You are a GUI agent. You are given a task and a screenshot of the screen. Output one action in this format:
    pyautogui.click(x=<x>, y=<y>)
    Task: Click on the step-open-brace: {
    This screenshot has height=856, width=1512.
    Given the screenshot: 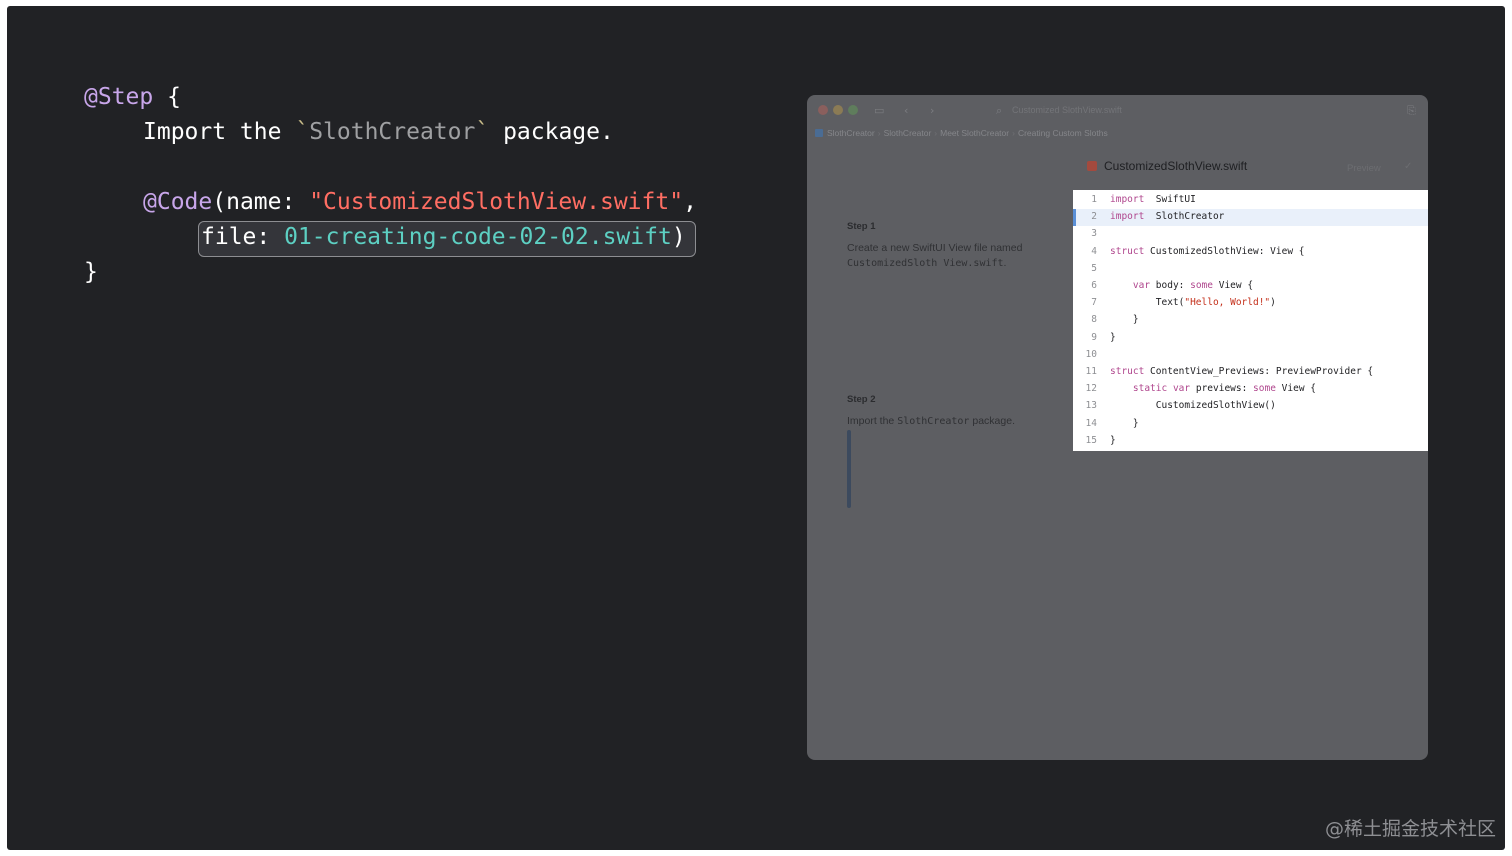 What is the action you would take?
    pyautogui.click(x=167, y=97)
    